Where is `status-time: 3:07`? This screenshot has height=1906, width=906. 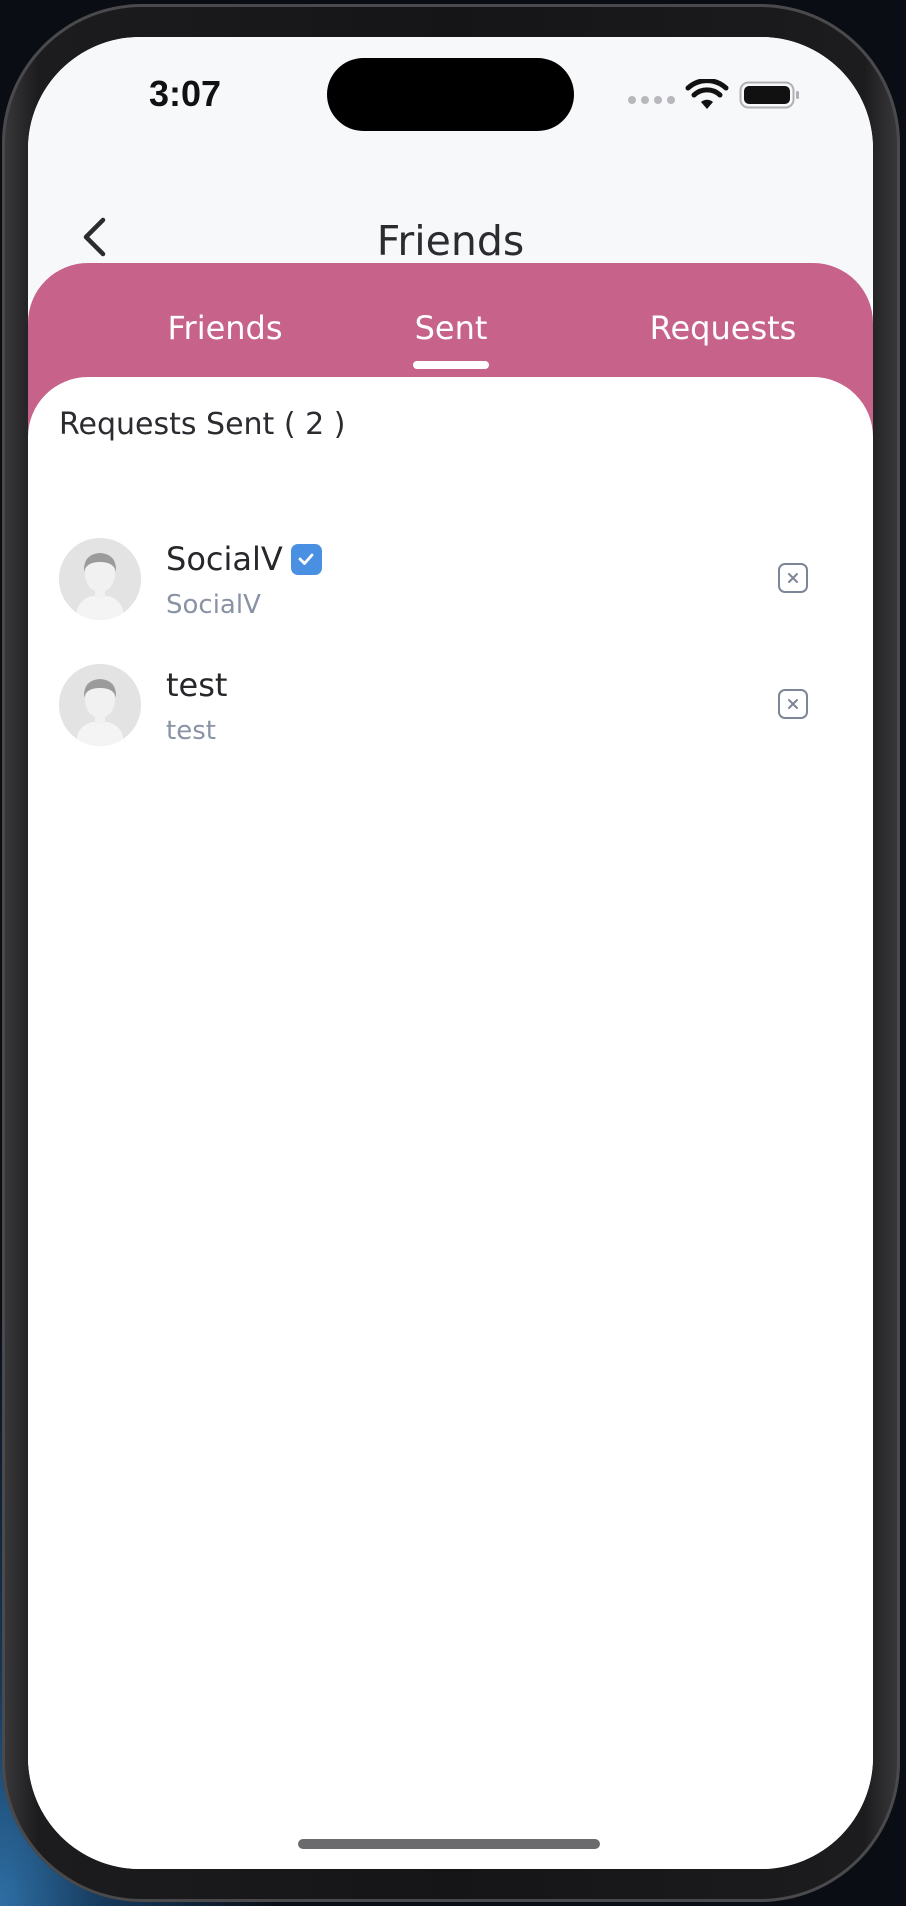 status-time: 3:07 is located at coordinates (185, 93).